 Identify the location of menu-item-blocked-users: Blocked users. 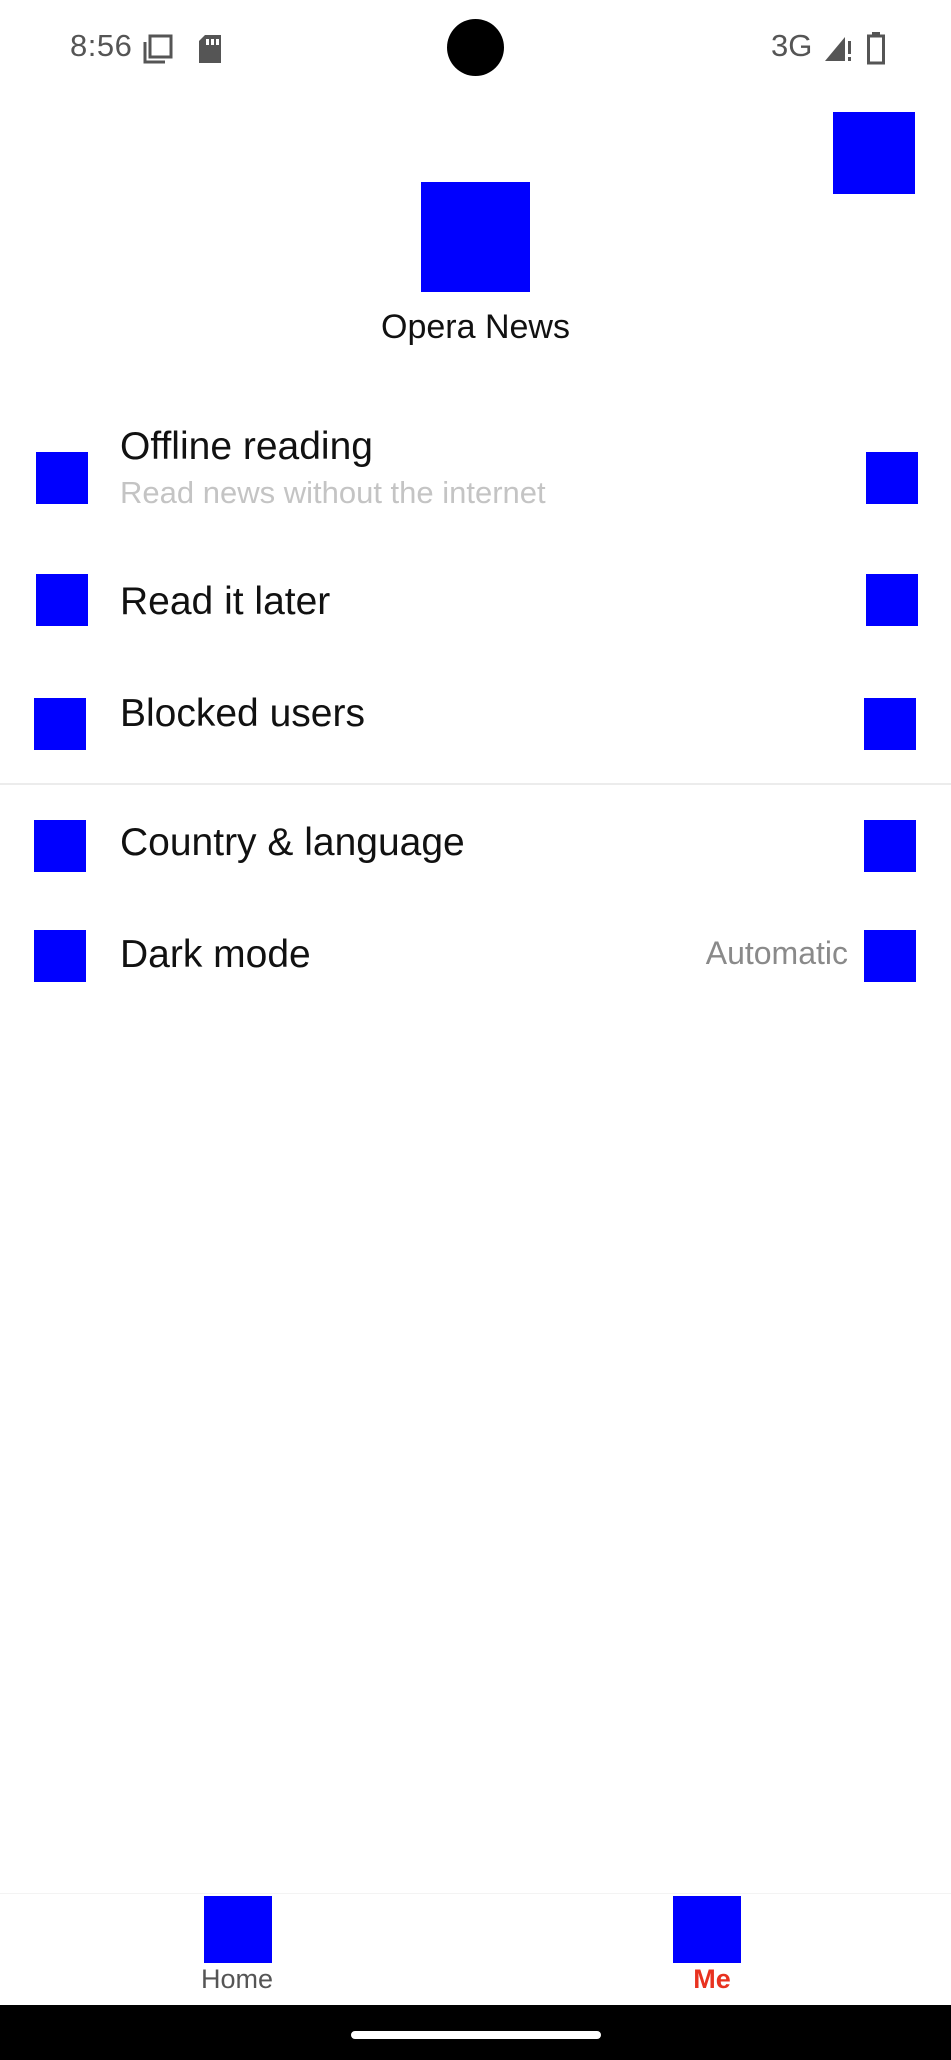
(475, 725).